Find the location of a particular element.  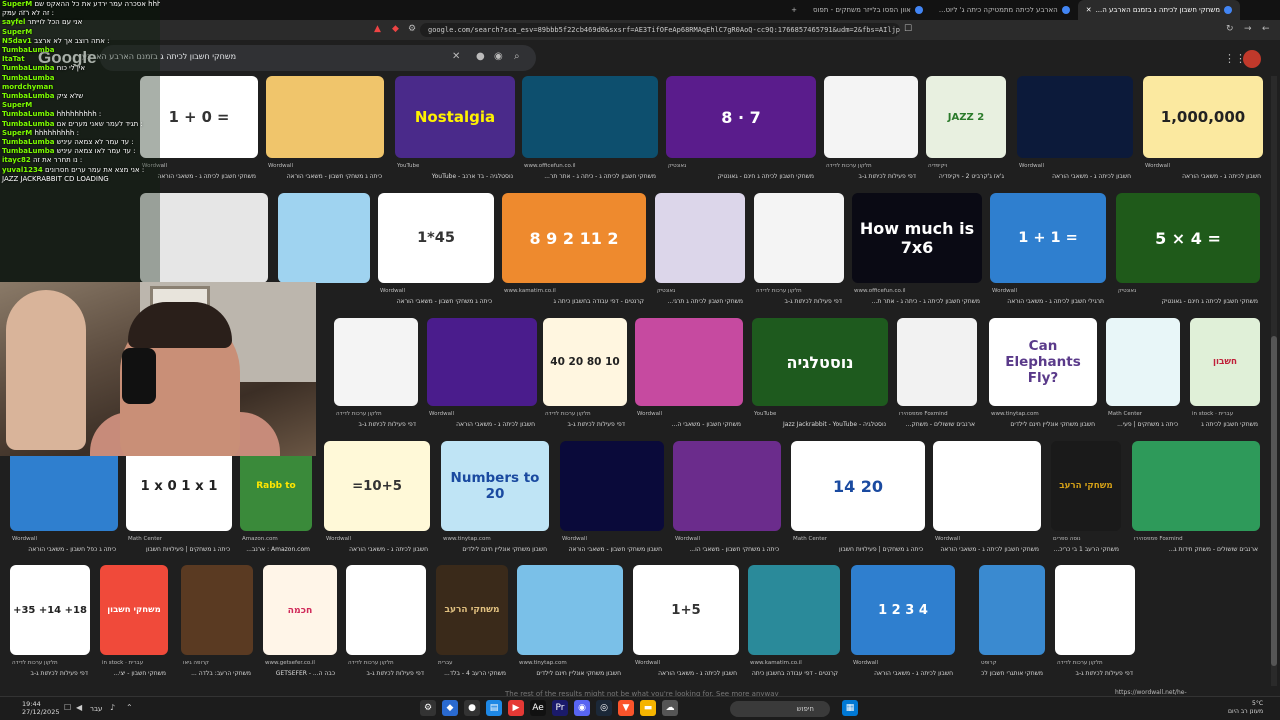

scrollbar is located at coordinates (1274, 381).